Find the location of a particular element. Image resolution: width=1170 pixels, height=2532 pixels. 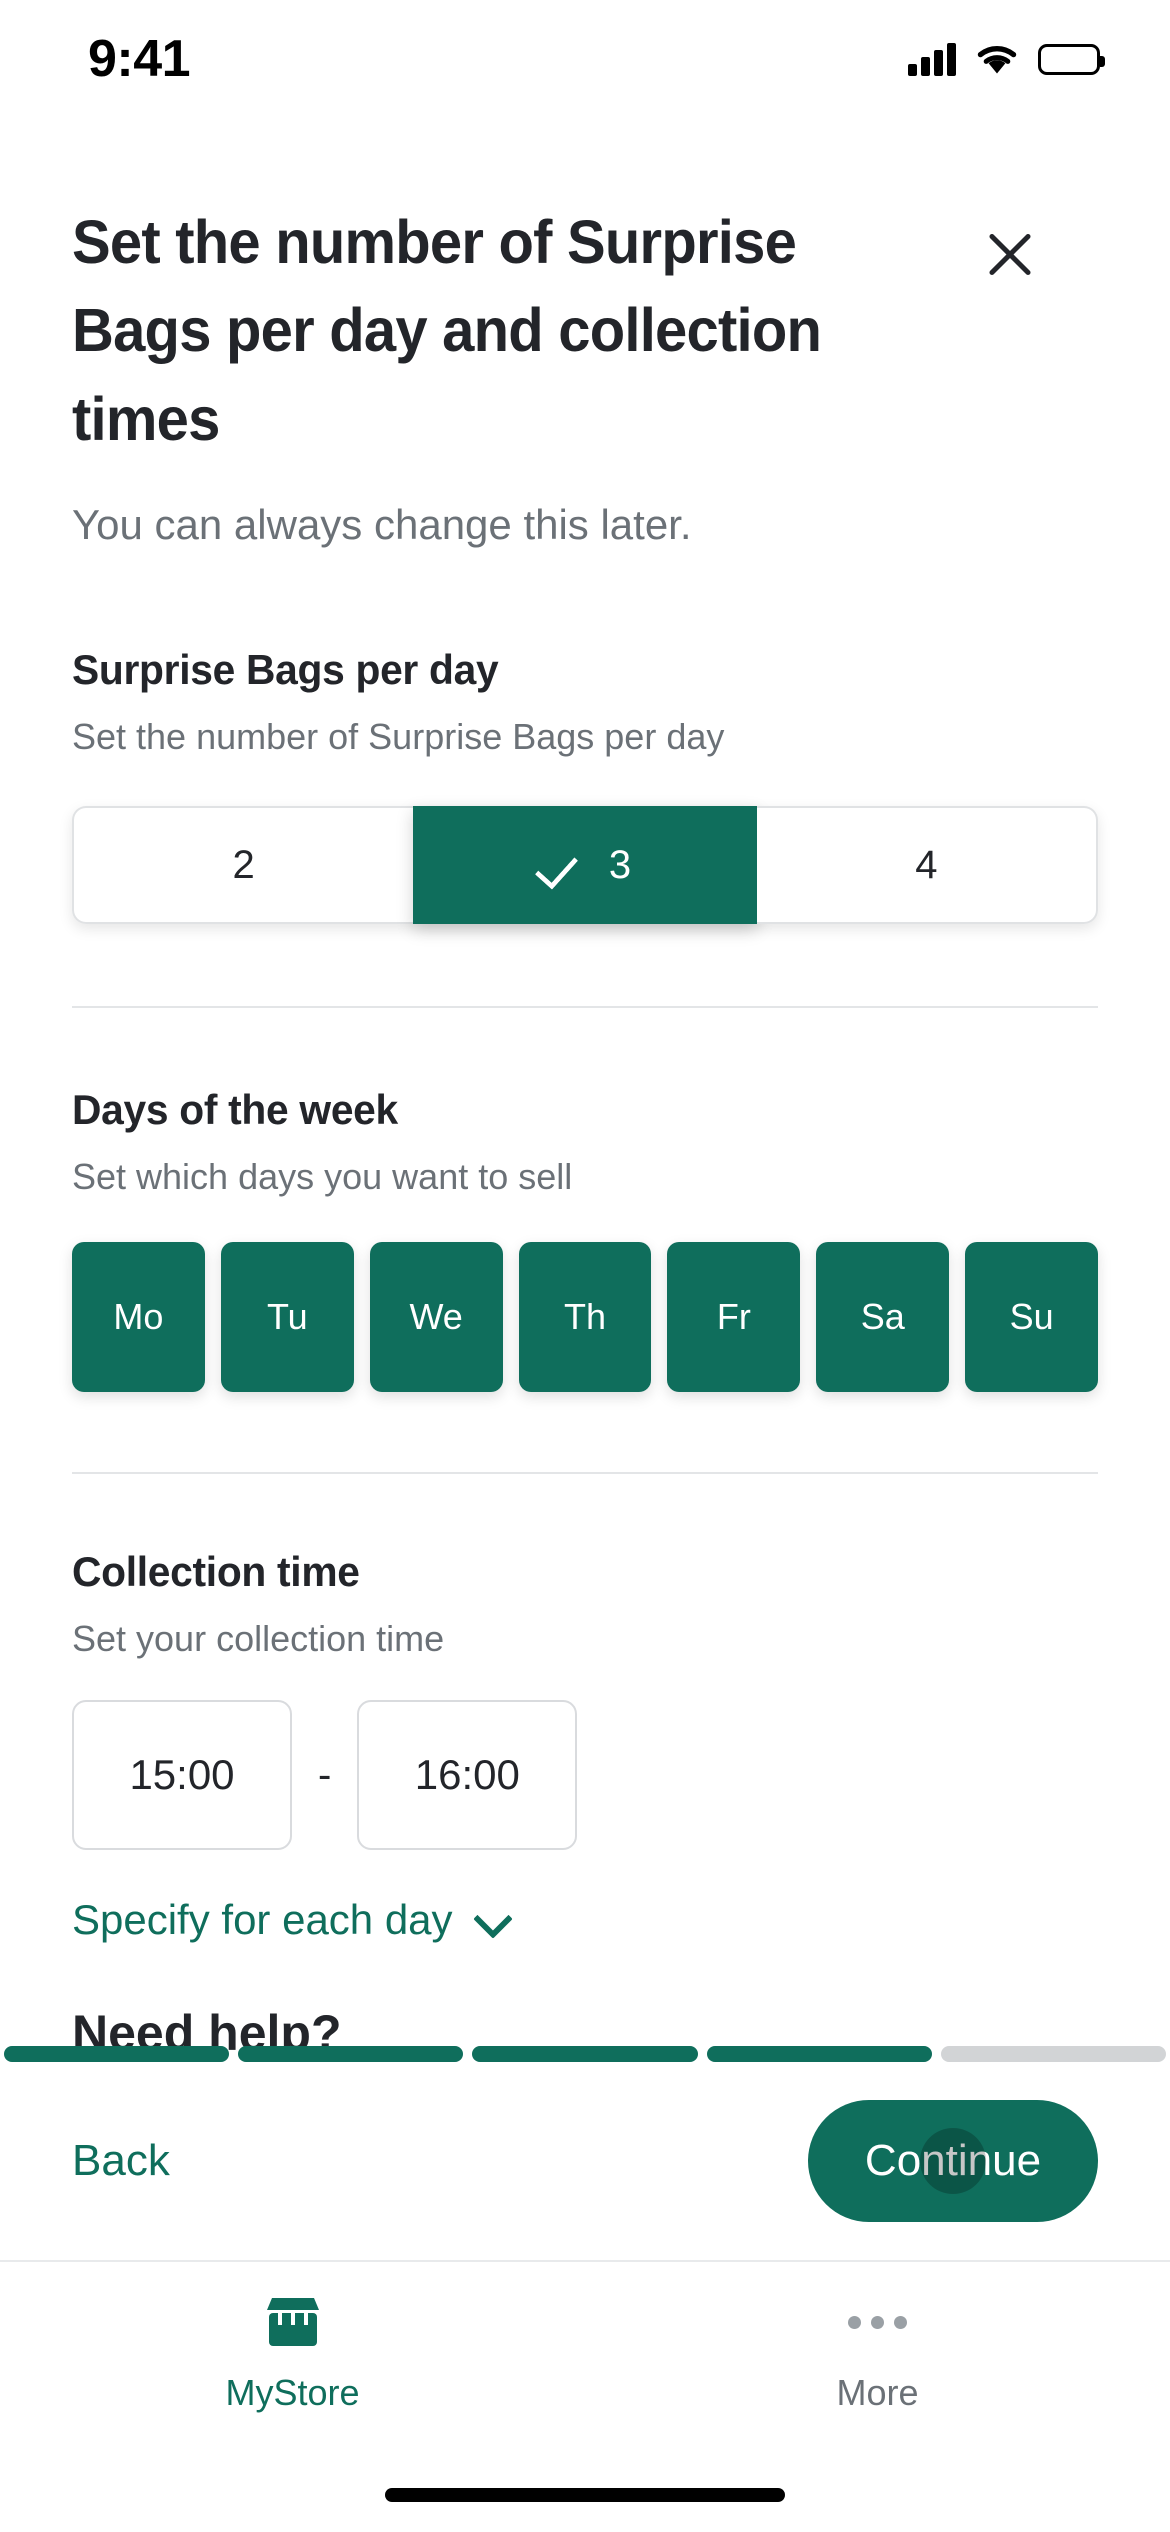

wifi-icon is located at coordinates (997, 59).